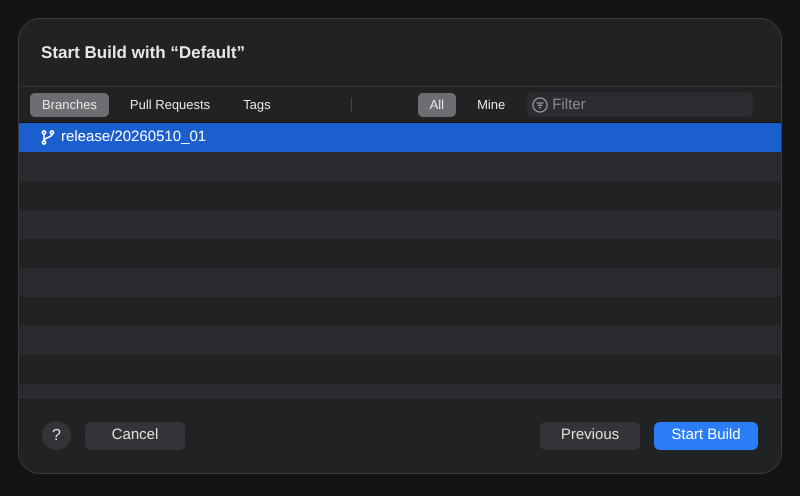  What do you see at coordinates (706, 436) in the screenshot?
I see `start-build-button: Start Build` at bounding box center [706, 436].